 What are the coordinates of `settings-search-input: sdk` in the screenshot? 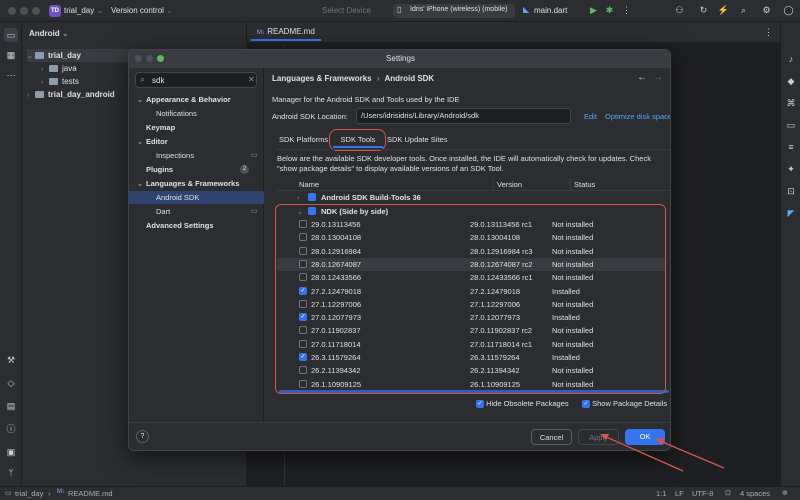 It's located at (158, 80).